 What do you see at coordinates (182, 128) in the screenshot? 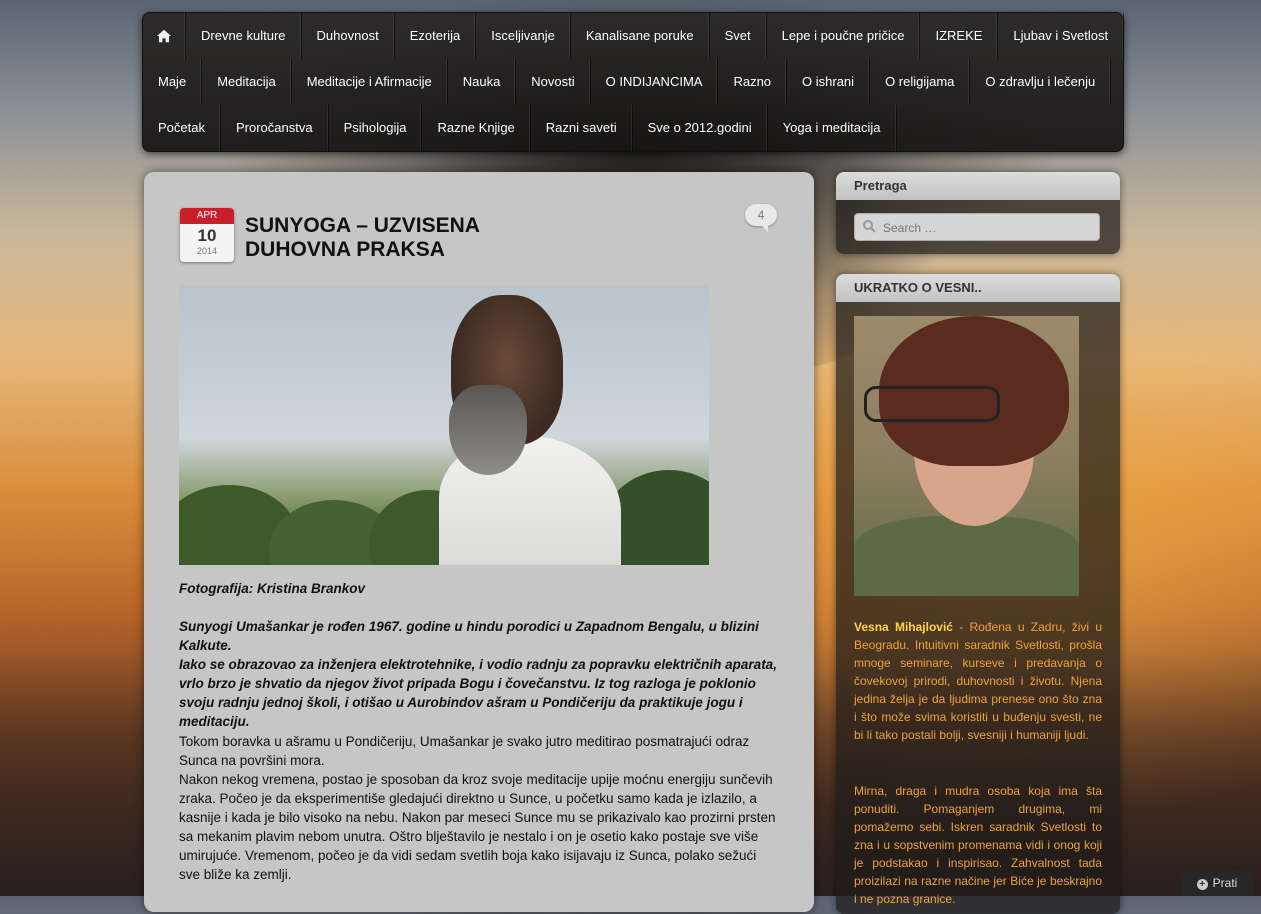
I see `nav-item-pocetak: Početak` at bounding box center [182, 128].